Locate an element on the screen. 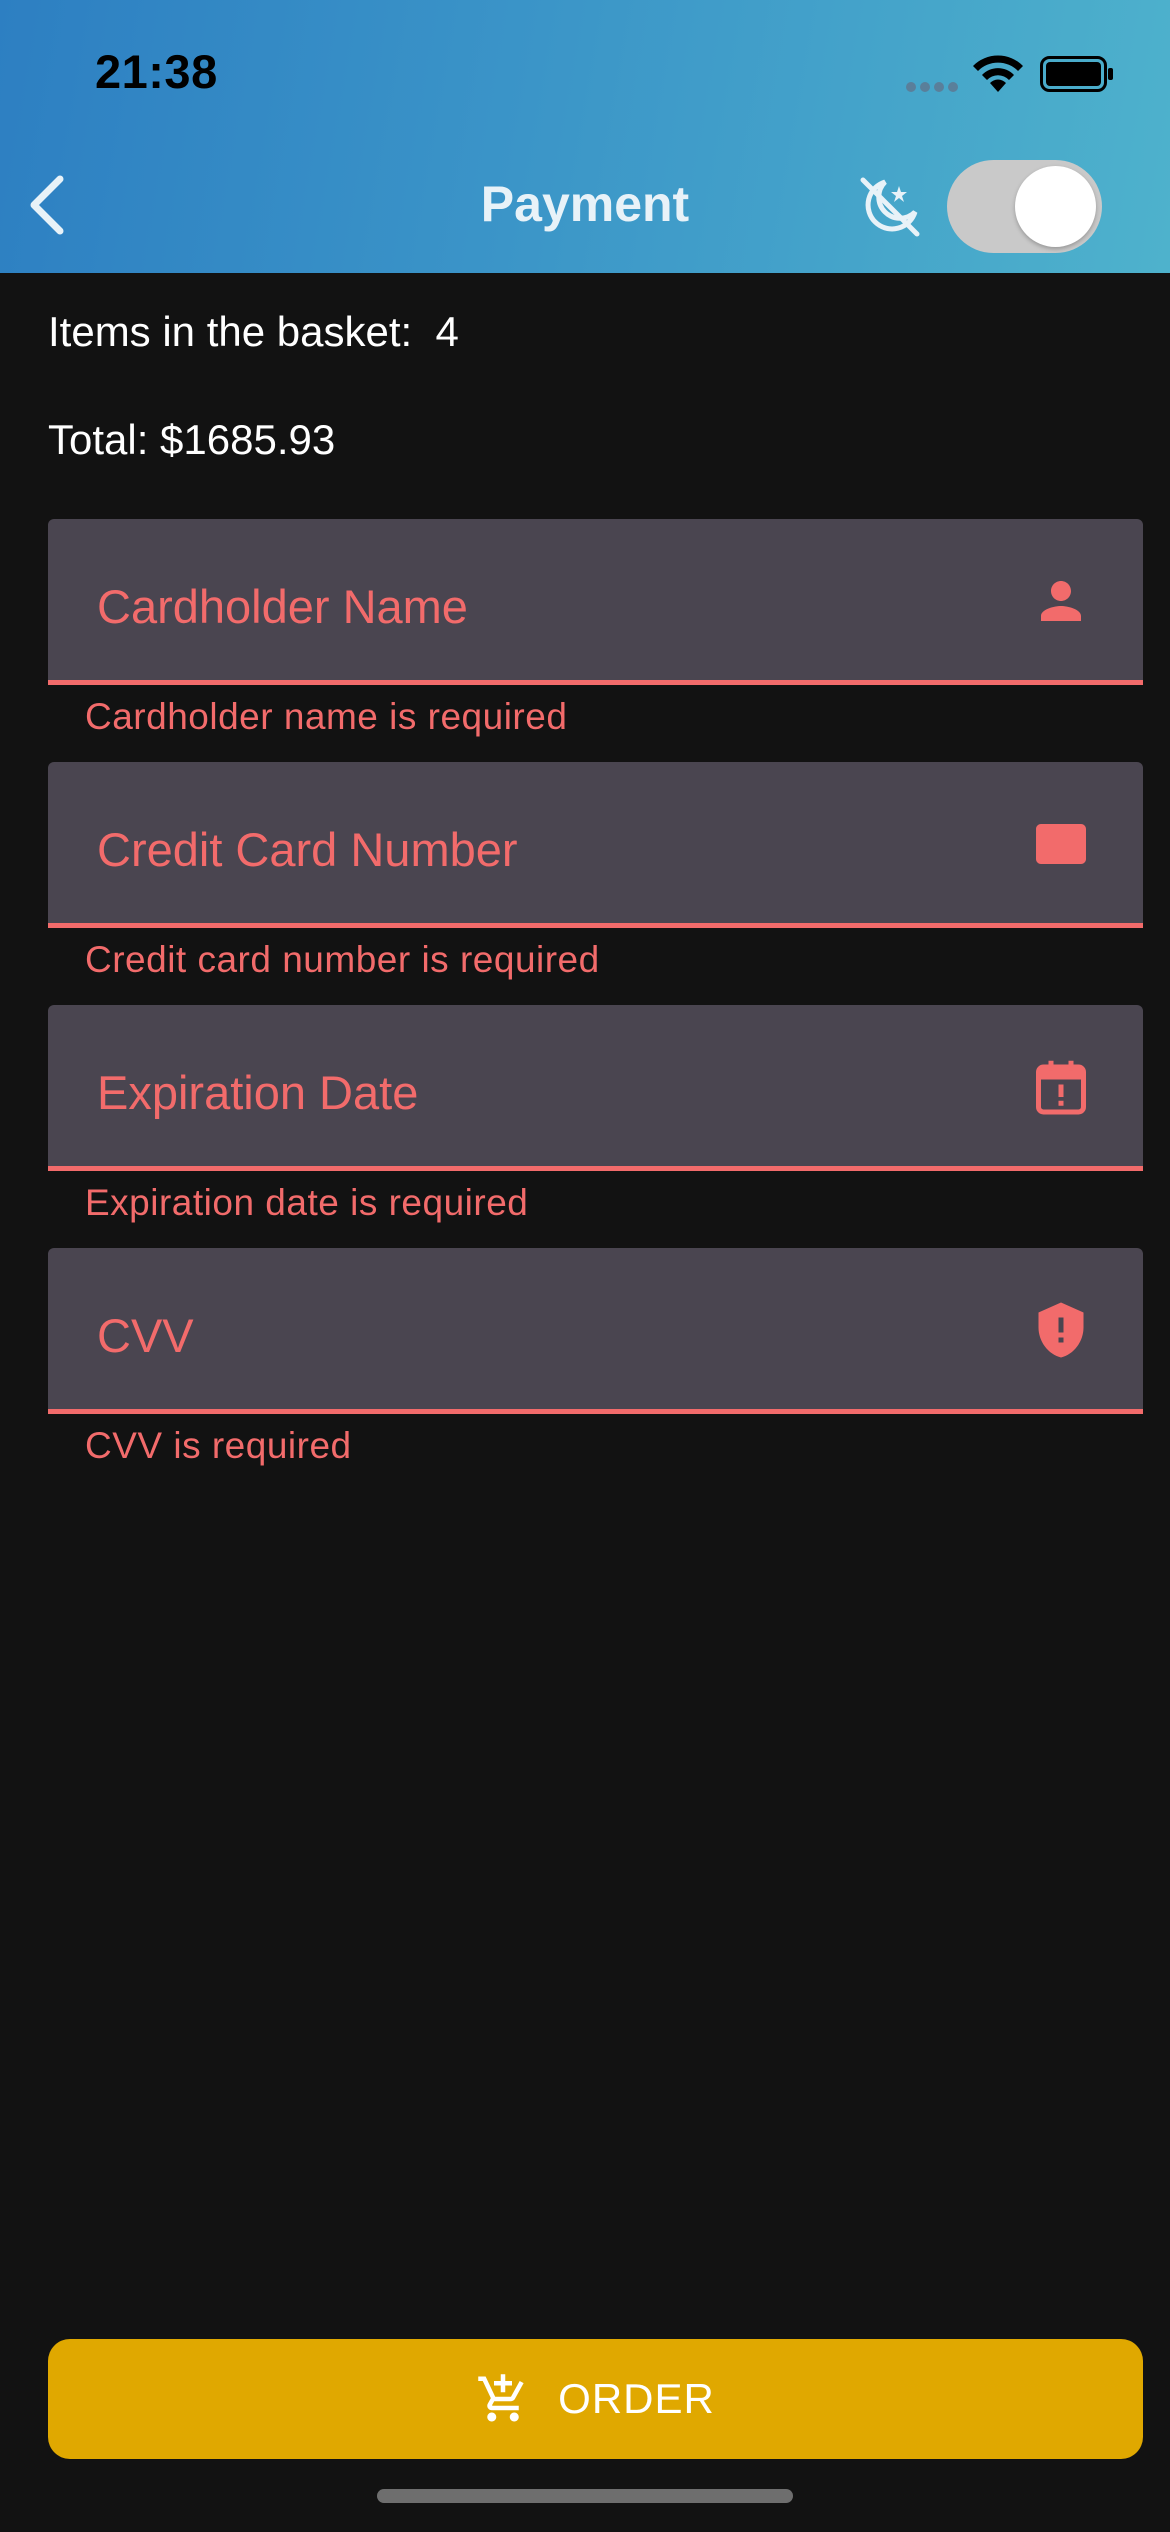  order-button-label: ORDER is located at coordinates (636, 2398).